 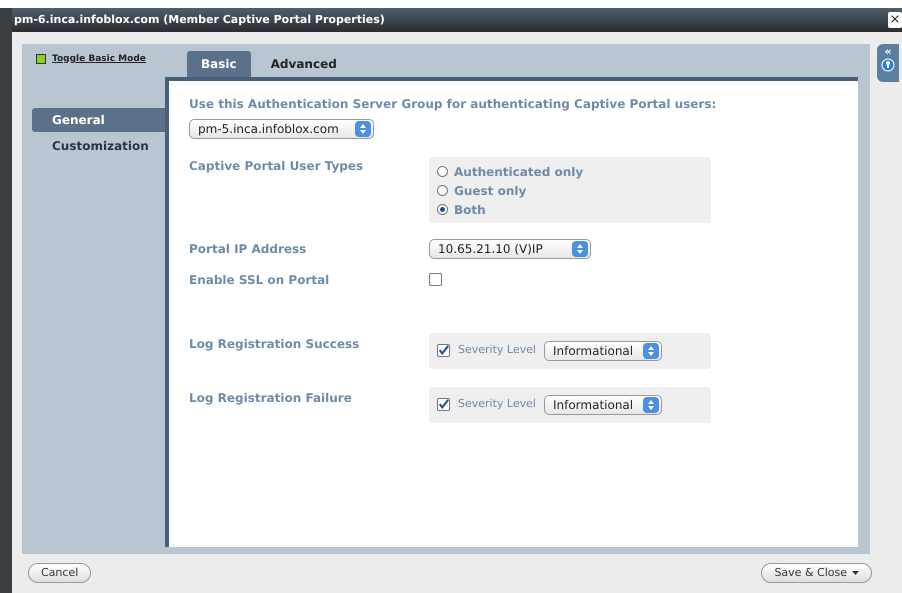 I want to click on tab: Basic, so click(x=219, y=63).